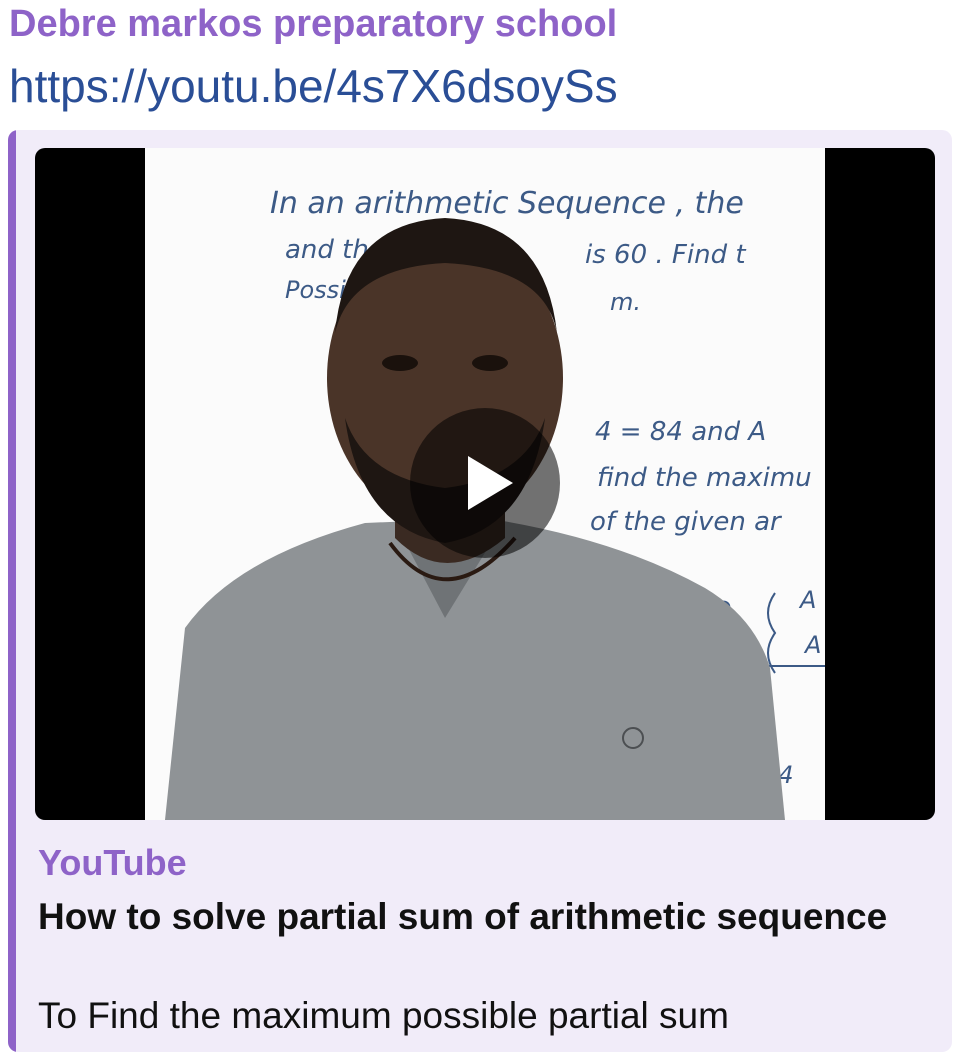 The height and width of the screenshot is (1055, 969). I want to click on message-link: https://youtu.be/4s7X6dsoySs, so click(313, 86).